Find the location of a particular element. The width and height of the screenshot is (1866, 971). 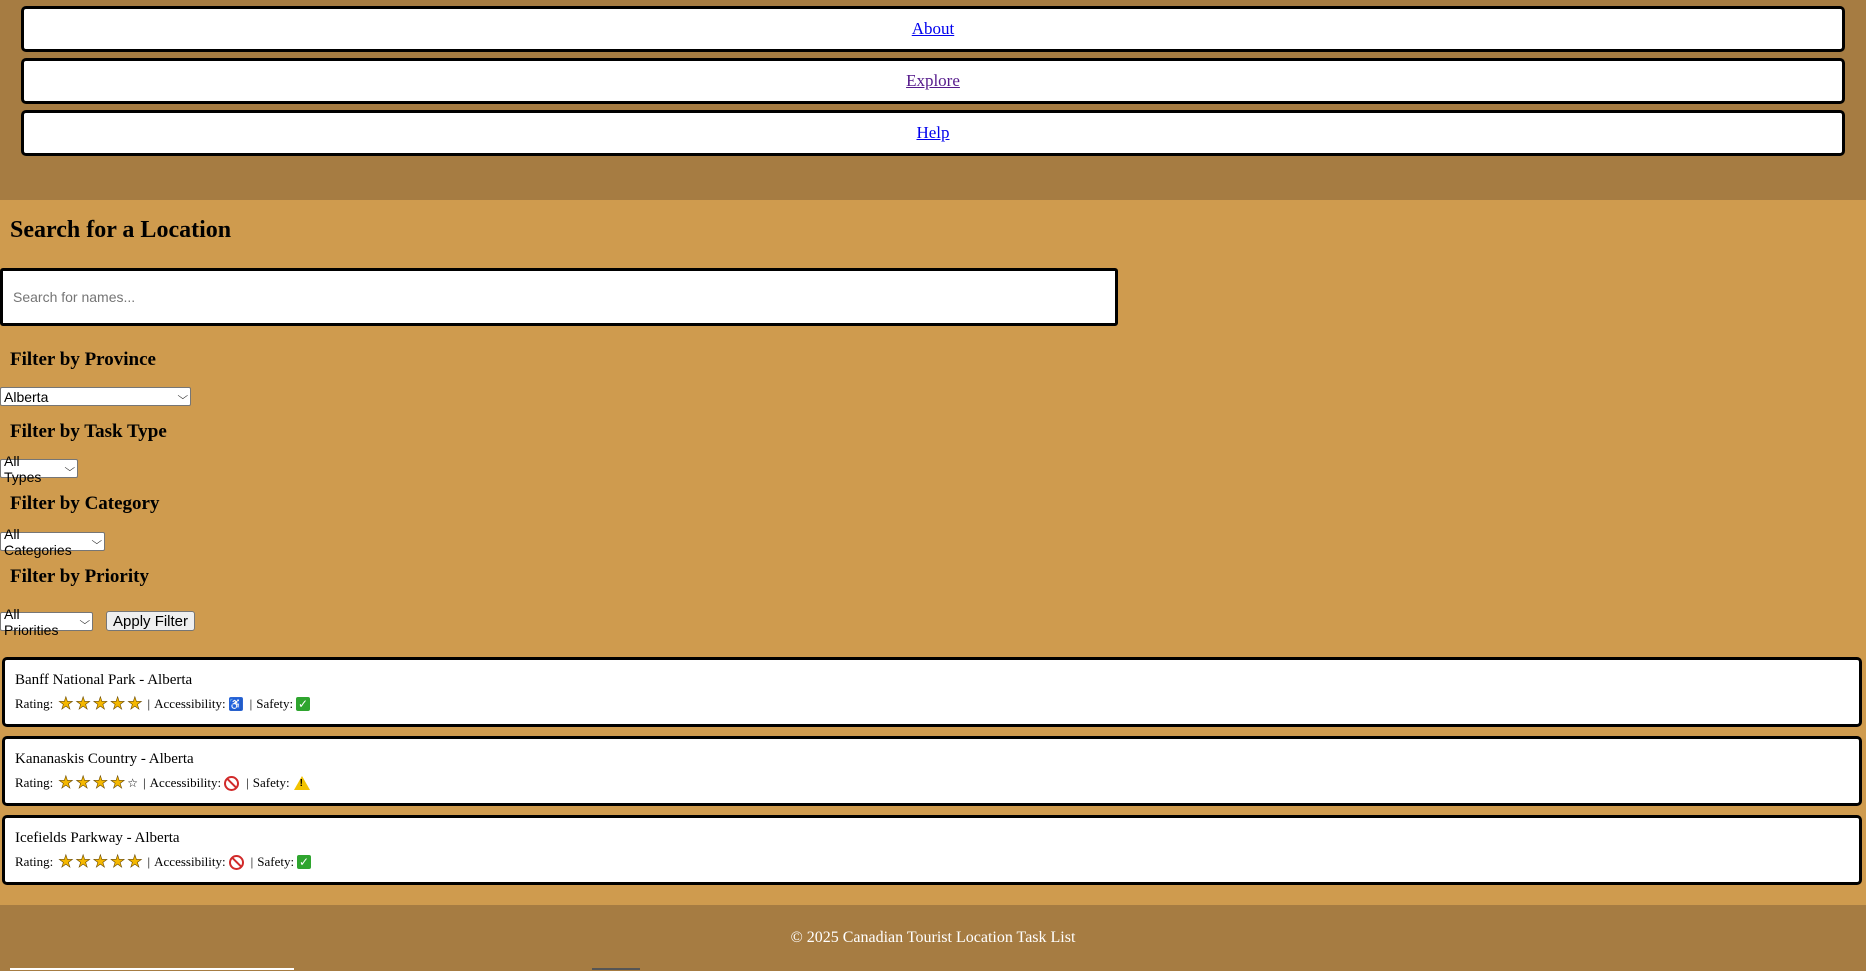

nav-about-box: About is located at coordinates (933, 29).